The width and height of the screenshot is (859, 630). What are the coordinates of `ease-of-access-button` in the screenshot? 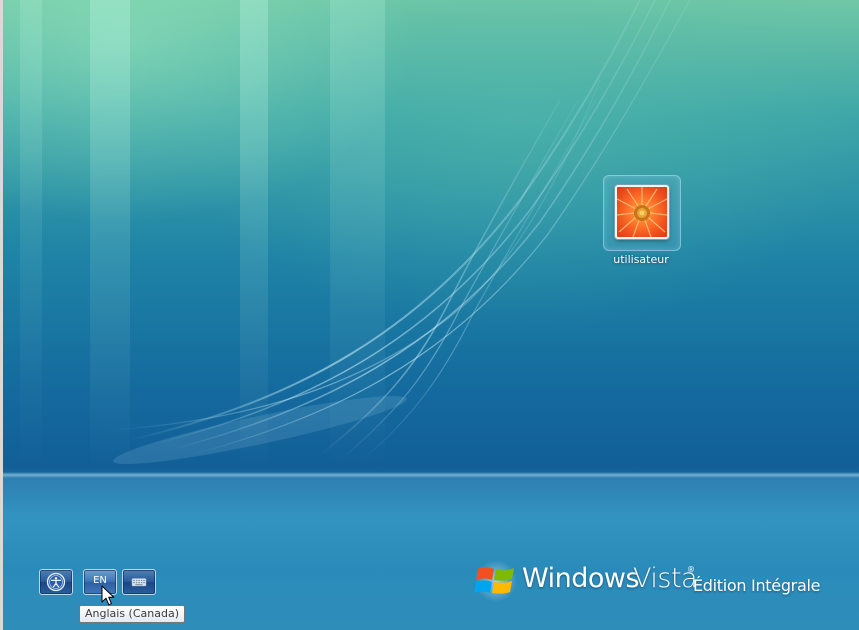 It's located at (56, 582).